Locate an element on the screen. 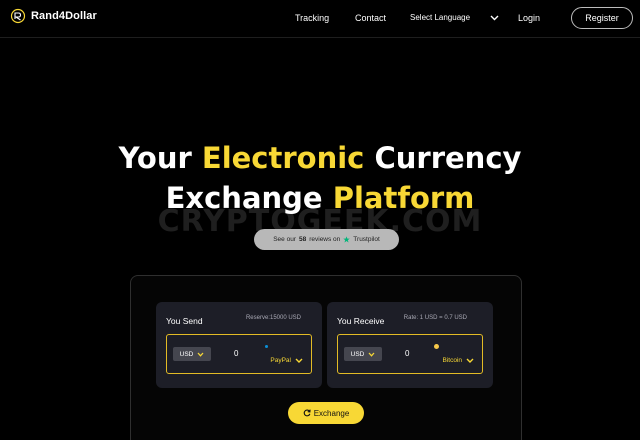 The width and height of the screenshot is (640, 440). send-currency-label: USD is located at coordinates (186, 354).